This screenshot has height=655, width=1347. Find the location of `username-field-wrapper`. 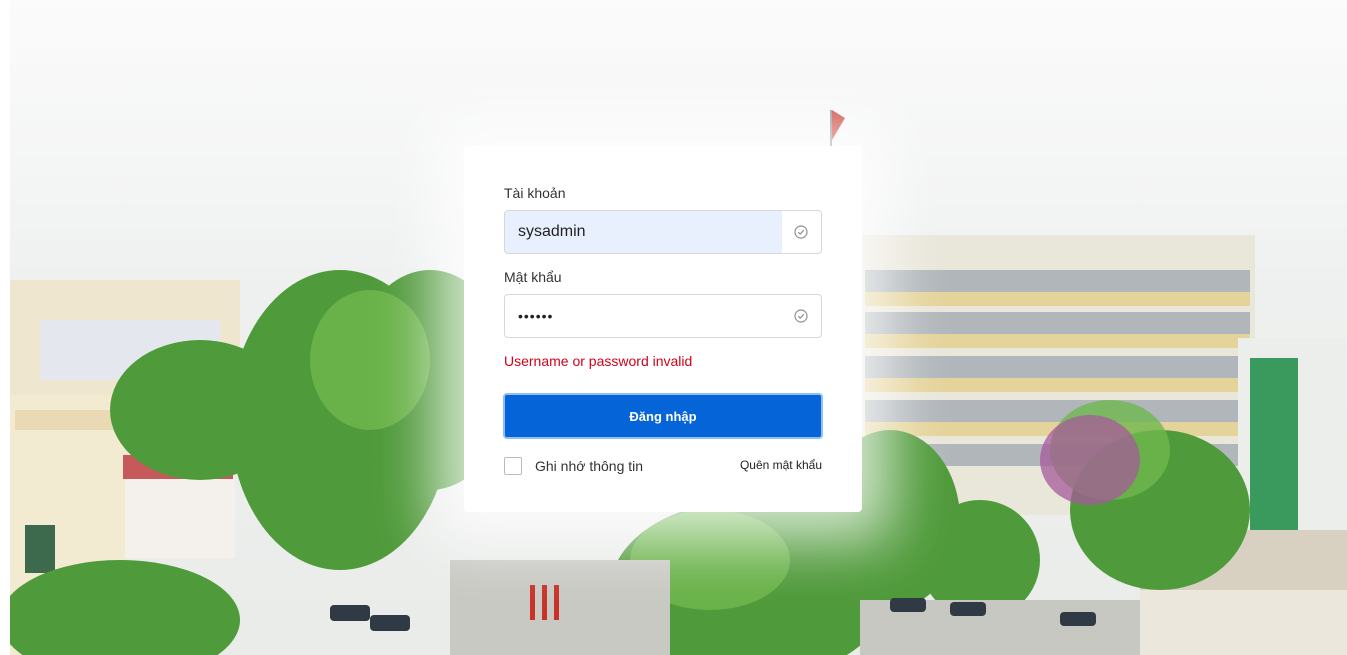

username-field-wrapper is located at coordinates (663, 232).